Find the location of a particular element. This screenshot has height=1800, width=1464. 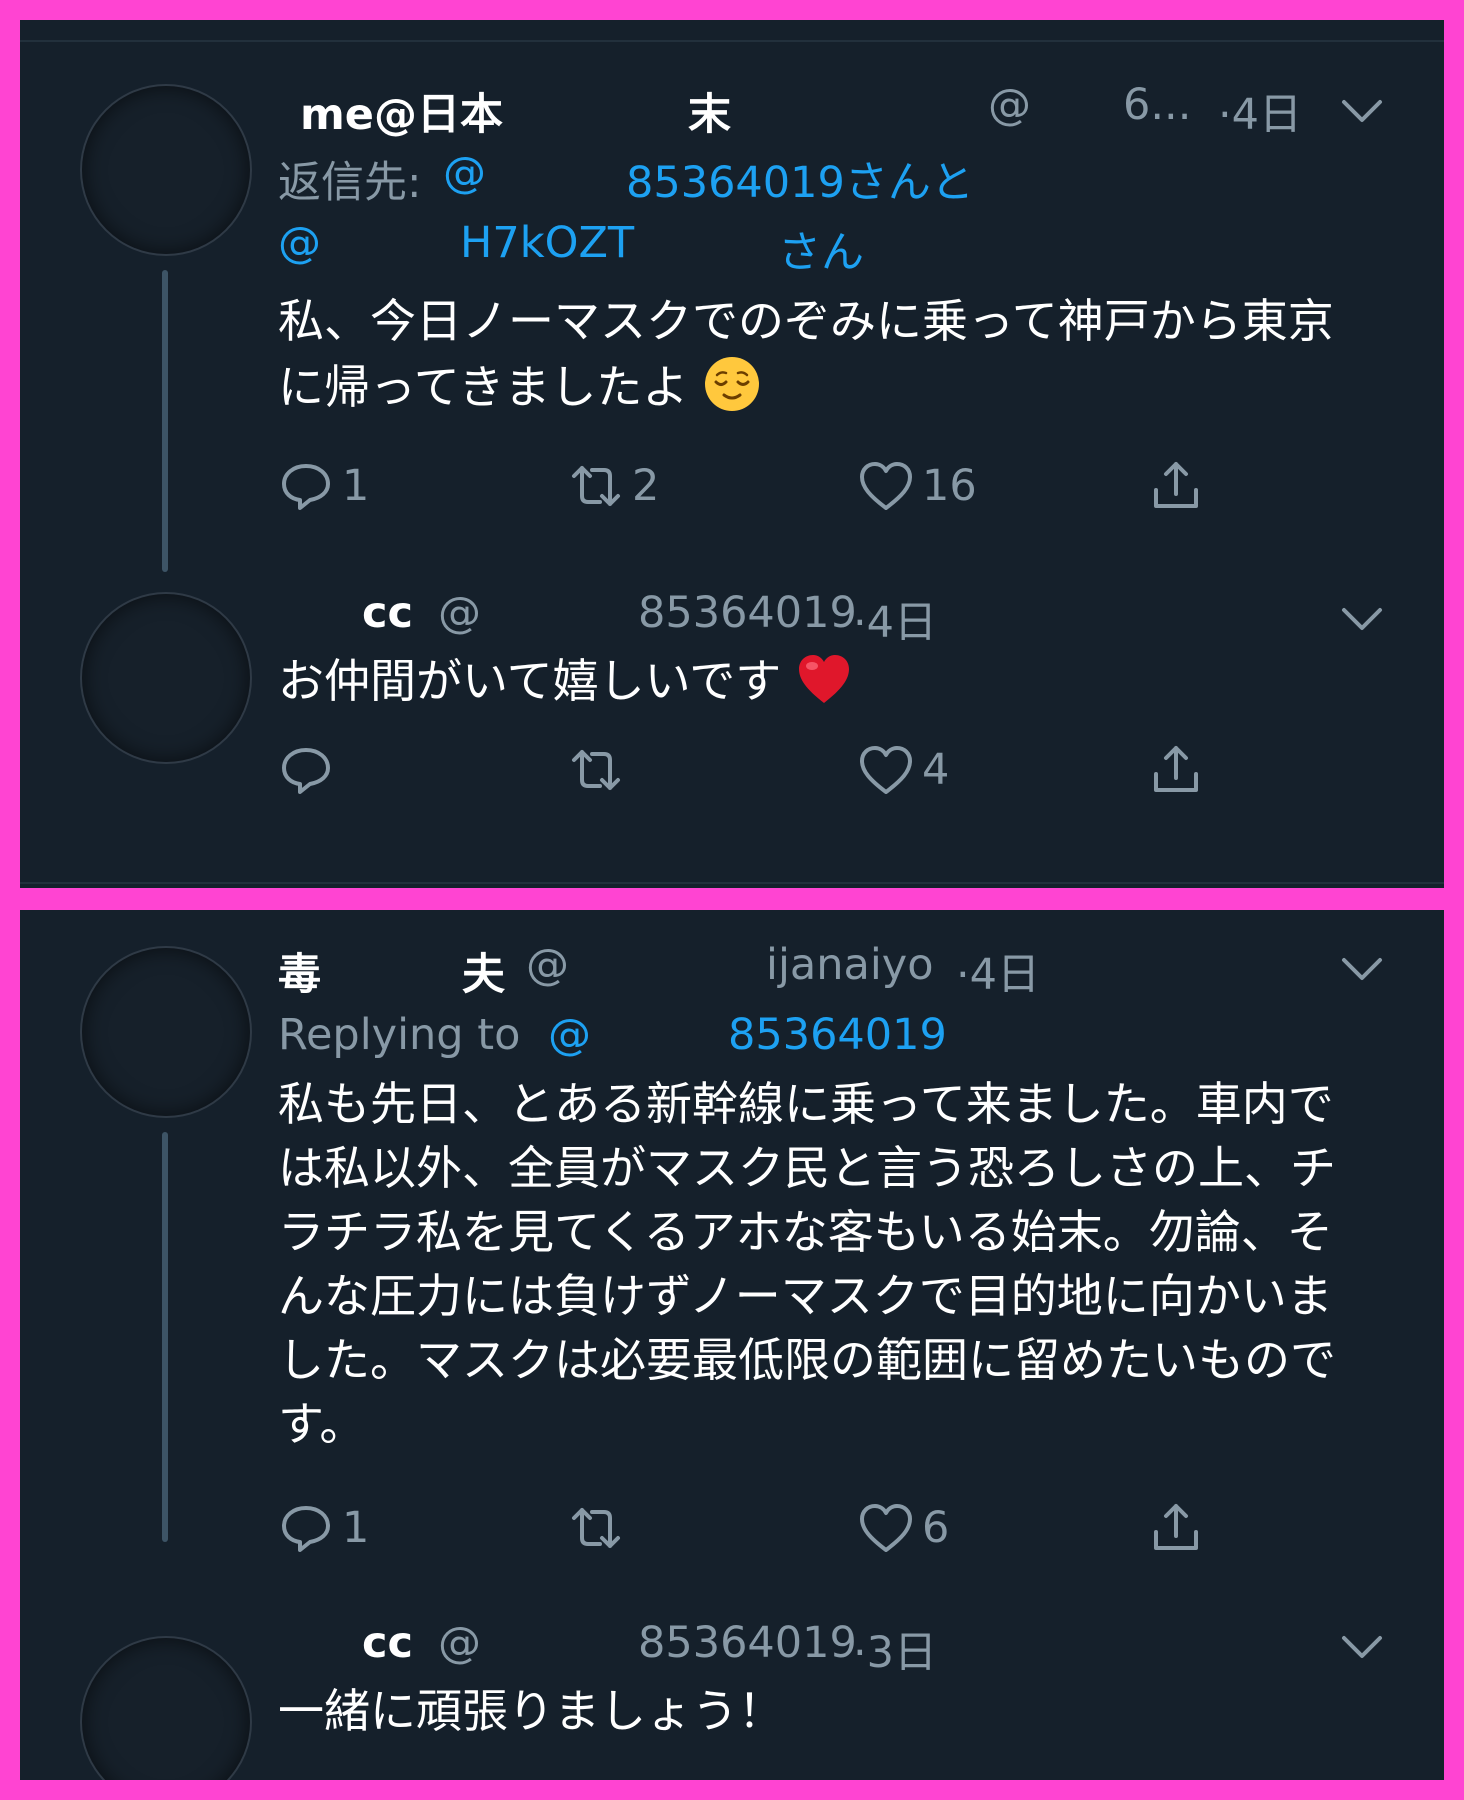

retweet-count: 2 is located at coordinates (646, 486).